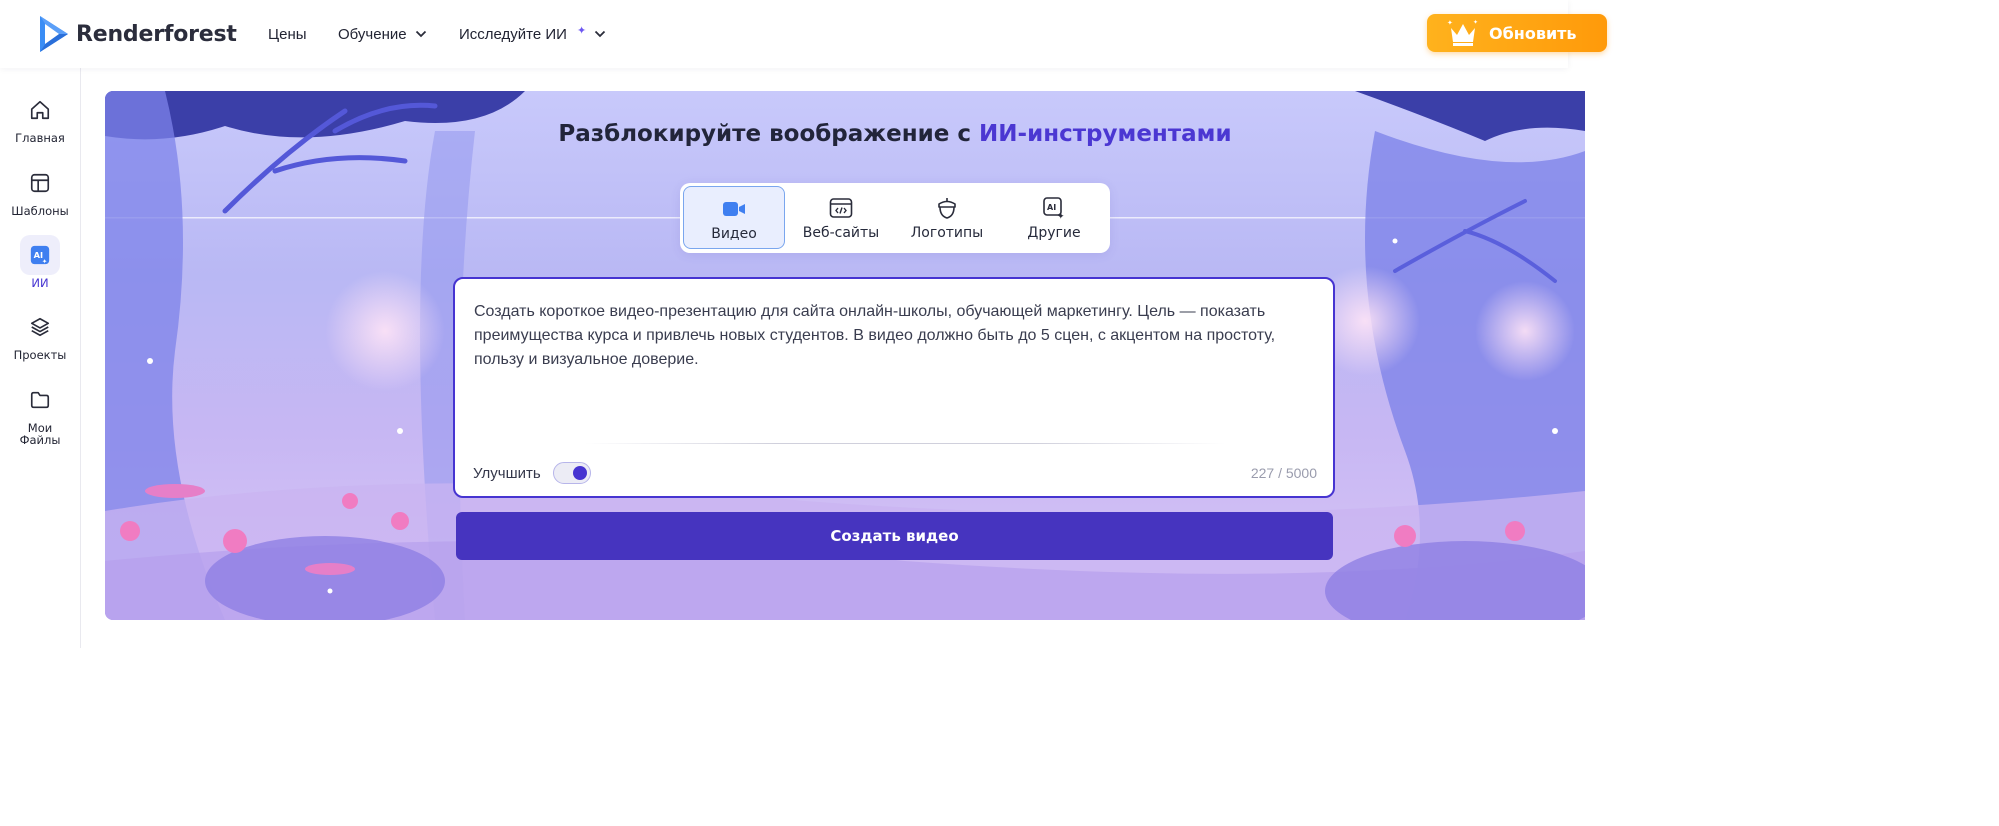  What do you see at coordinates (40, 183) in the screenshot?
I see `templates-icon` at bounding box center [40, 183].